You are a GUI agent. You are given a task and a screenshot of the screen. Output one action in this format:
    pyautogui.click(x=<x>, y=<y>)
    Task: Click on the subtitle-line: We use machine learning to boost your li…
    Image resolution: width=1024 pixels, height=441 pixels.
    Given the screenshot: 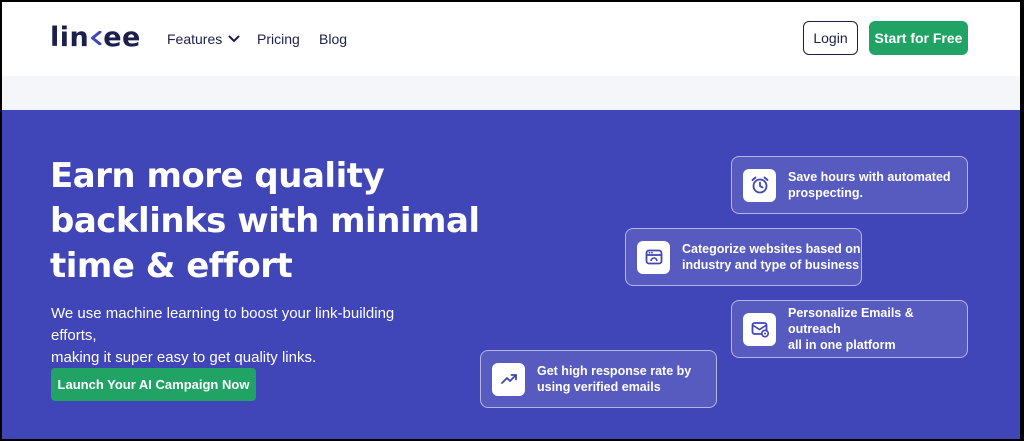 What is the action you would take?
    pyautogui.click(x=223, y=324)
    